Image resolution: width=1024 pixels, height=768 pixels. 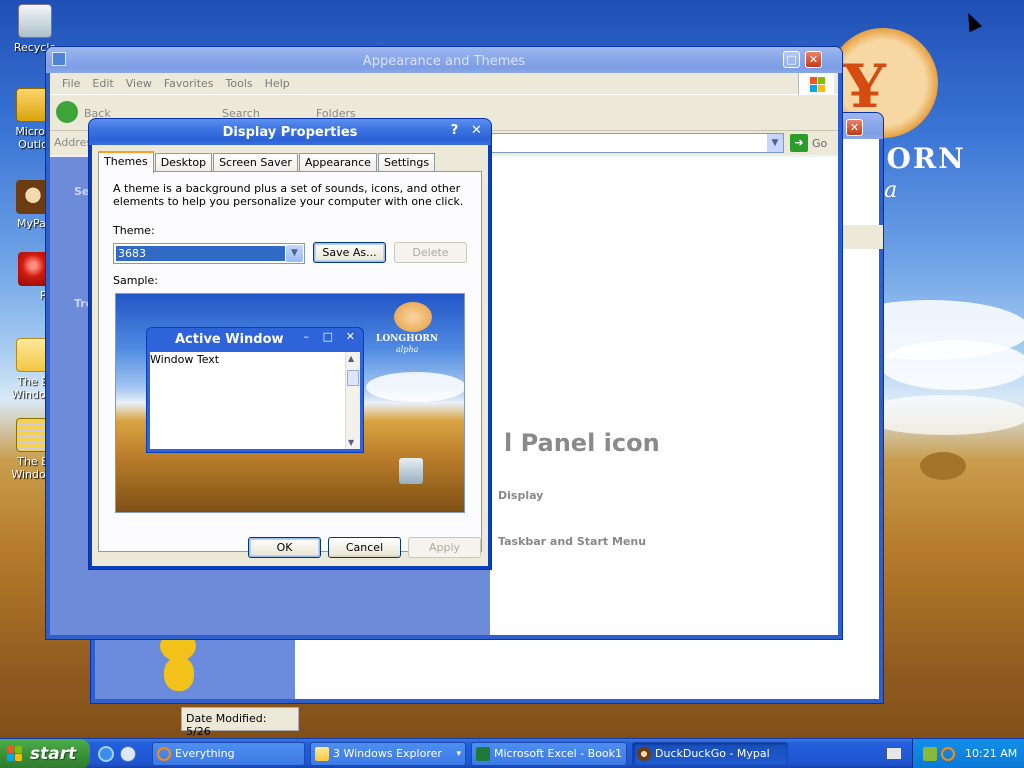 I want to click on status-date-modified: Date Modified: 5/26, so click(x=240, y=722).